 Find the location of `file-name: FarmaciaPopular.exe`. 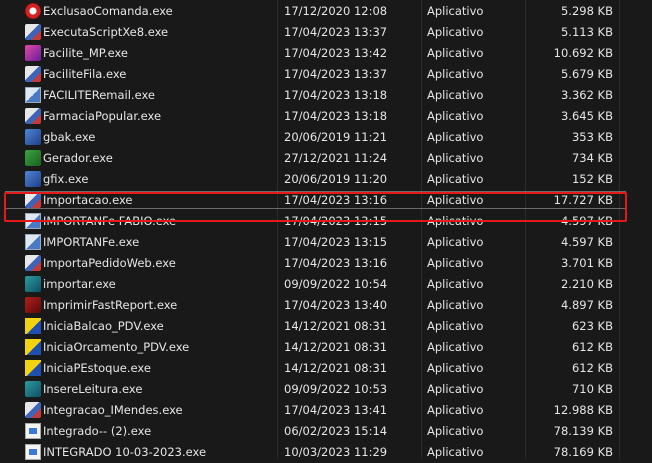

file-name: FarmaciaPopular.exe is located at coordinates (102, 116).